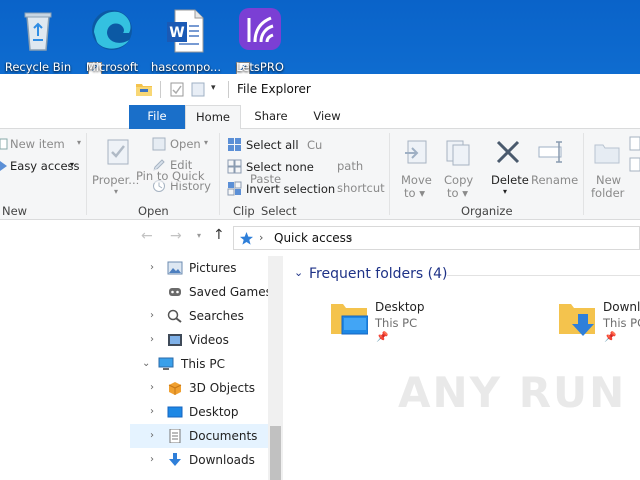  Describe the element at coordinates (222, 460) in the screenshot. I see `nav-item-label: Downloads` at that location.